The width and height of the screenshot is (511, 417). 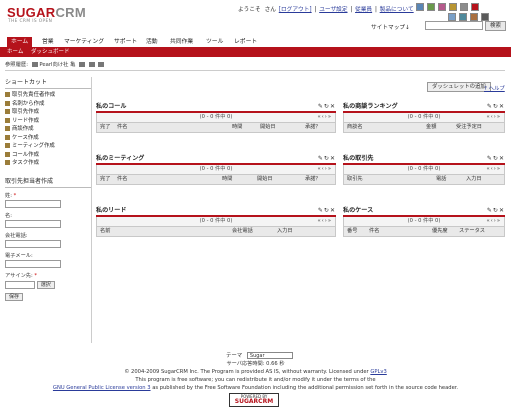 What do you see at coordinates (269, 355) in the screenshot?
I see `theme-select: Sugar` at bounding box center [269, 355].